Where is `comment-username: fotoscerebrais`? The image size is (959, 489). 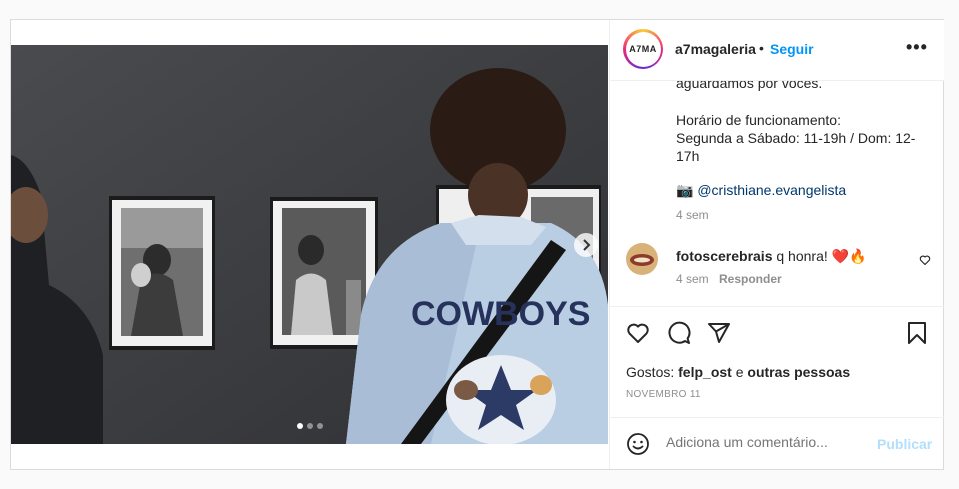 comment-username: fotoscerebrais is located at coordinates (724, 256).